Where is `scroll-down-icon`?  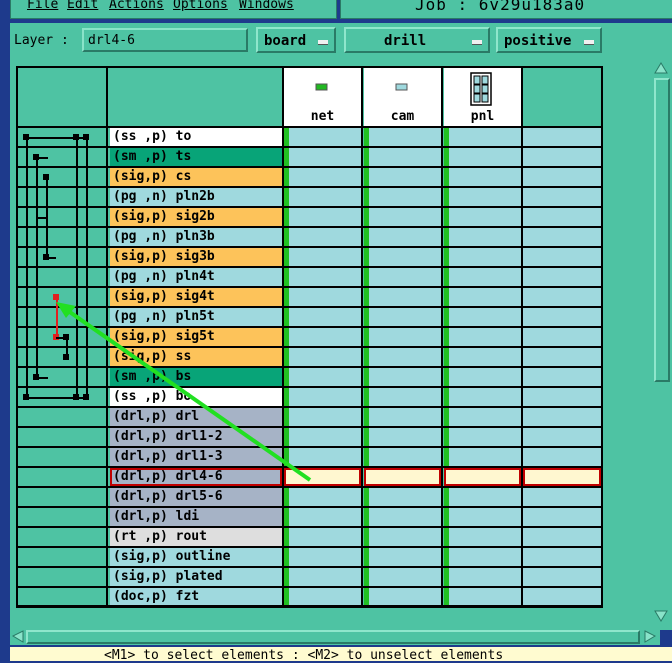
scroll-down-icon is located at coordinates (661, 616).